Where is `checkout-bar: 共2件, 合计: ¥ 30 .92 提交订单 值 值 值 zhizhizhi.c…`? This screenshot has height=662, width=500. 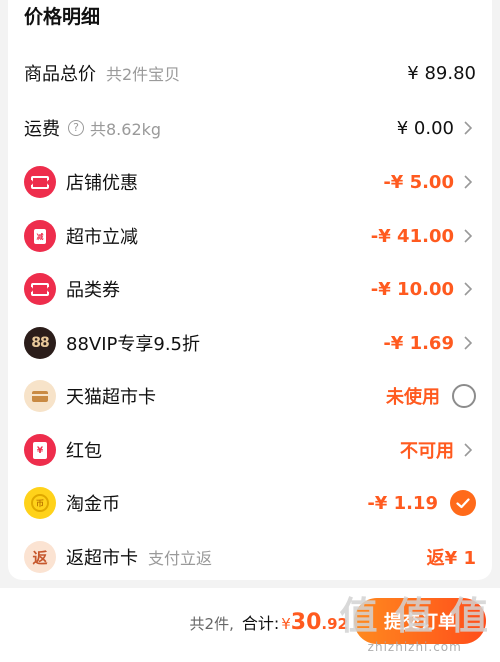 checkout-bar: 共2件, 合计: ¥ 30 .92 提交订单 值 值 值 zhizhizhi.c… is located at coordinates (250, 625).